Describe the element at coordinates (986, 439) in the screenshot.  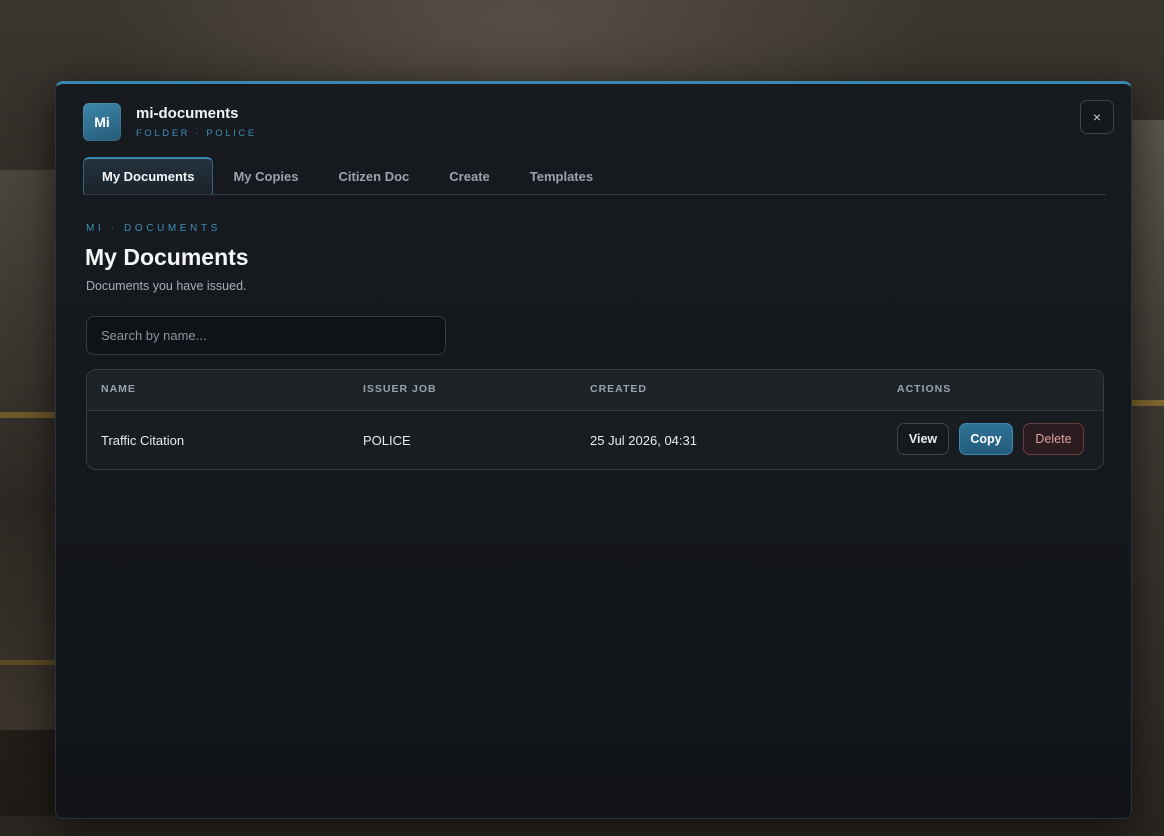
I see `copy-button: Copy` at that location.